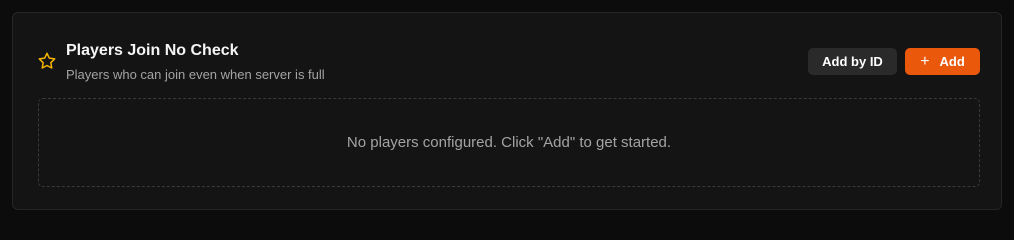 The height and width of the screenshot is (240, 1014). Describe the element at coordinates (47, 60) in the screenshot. I see `star-icon` at that location.